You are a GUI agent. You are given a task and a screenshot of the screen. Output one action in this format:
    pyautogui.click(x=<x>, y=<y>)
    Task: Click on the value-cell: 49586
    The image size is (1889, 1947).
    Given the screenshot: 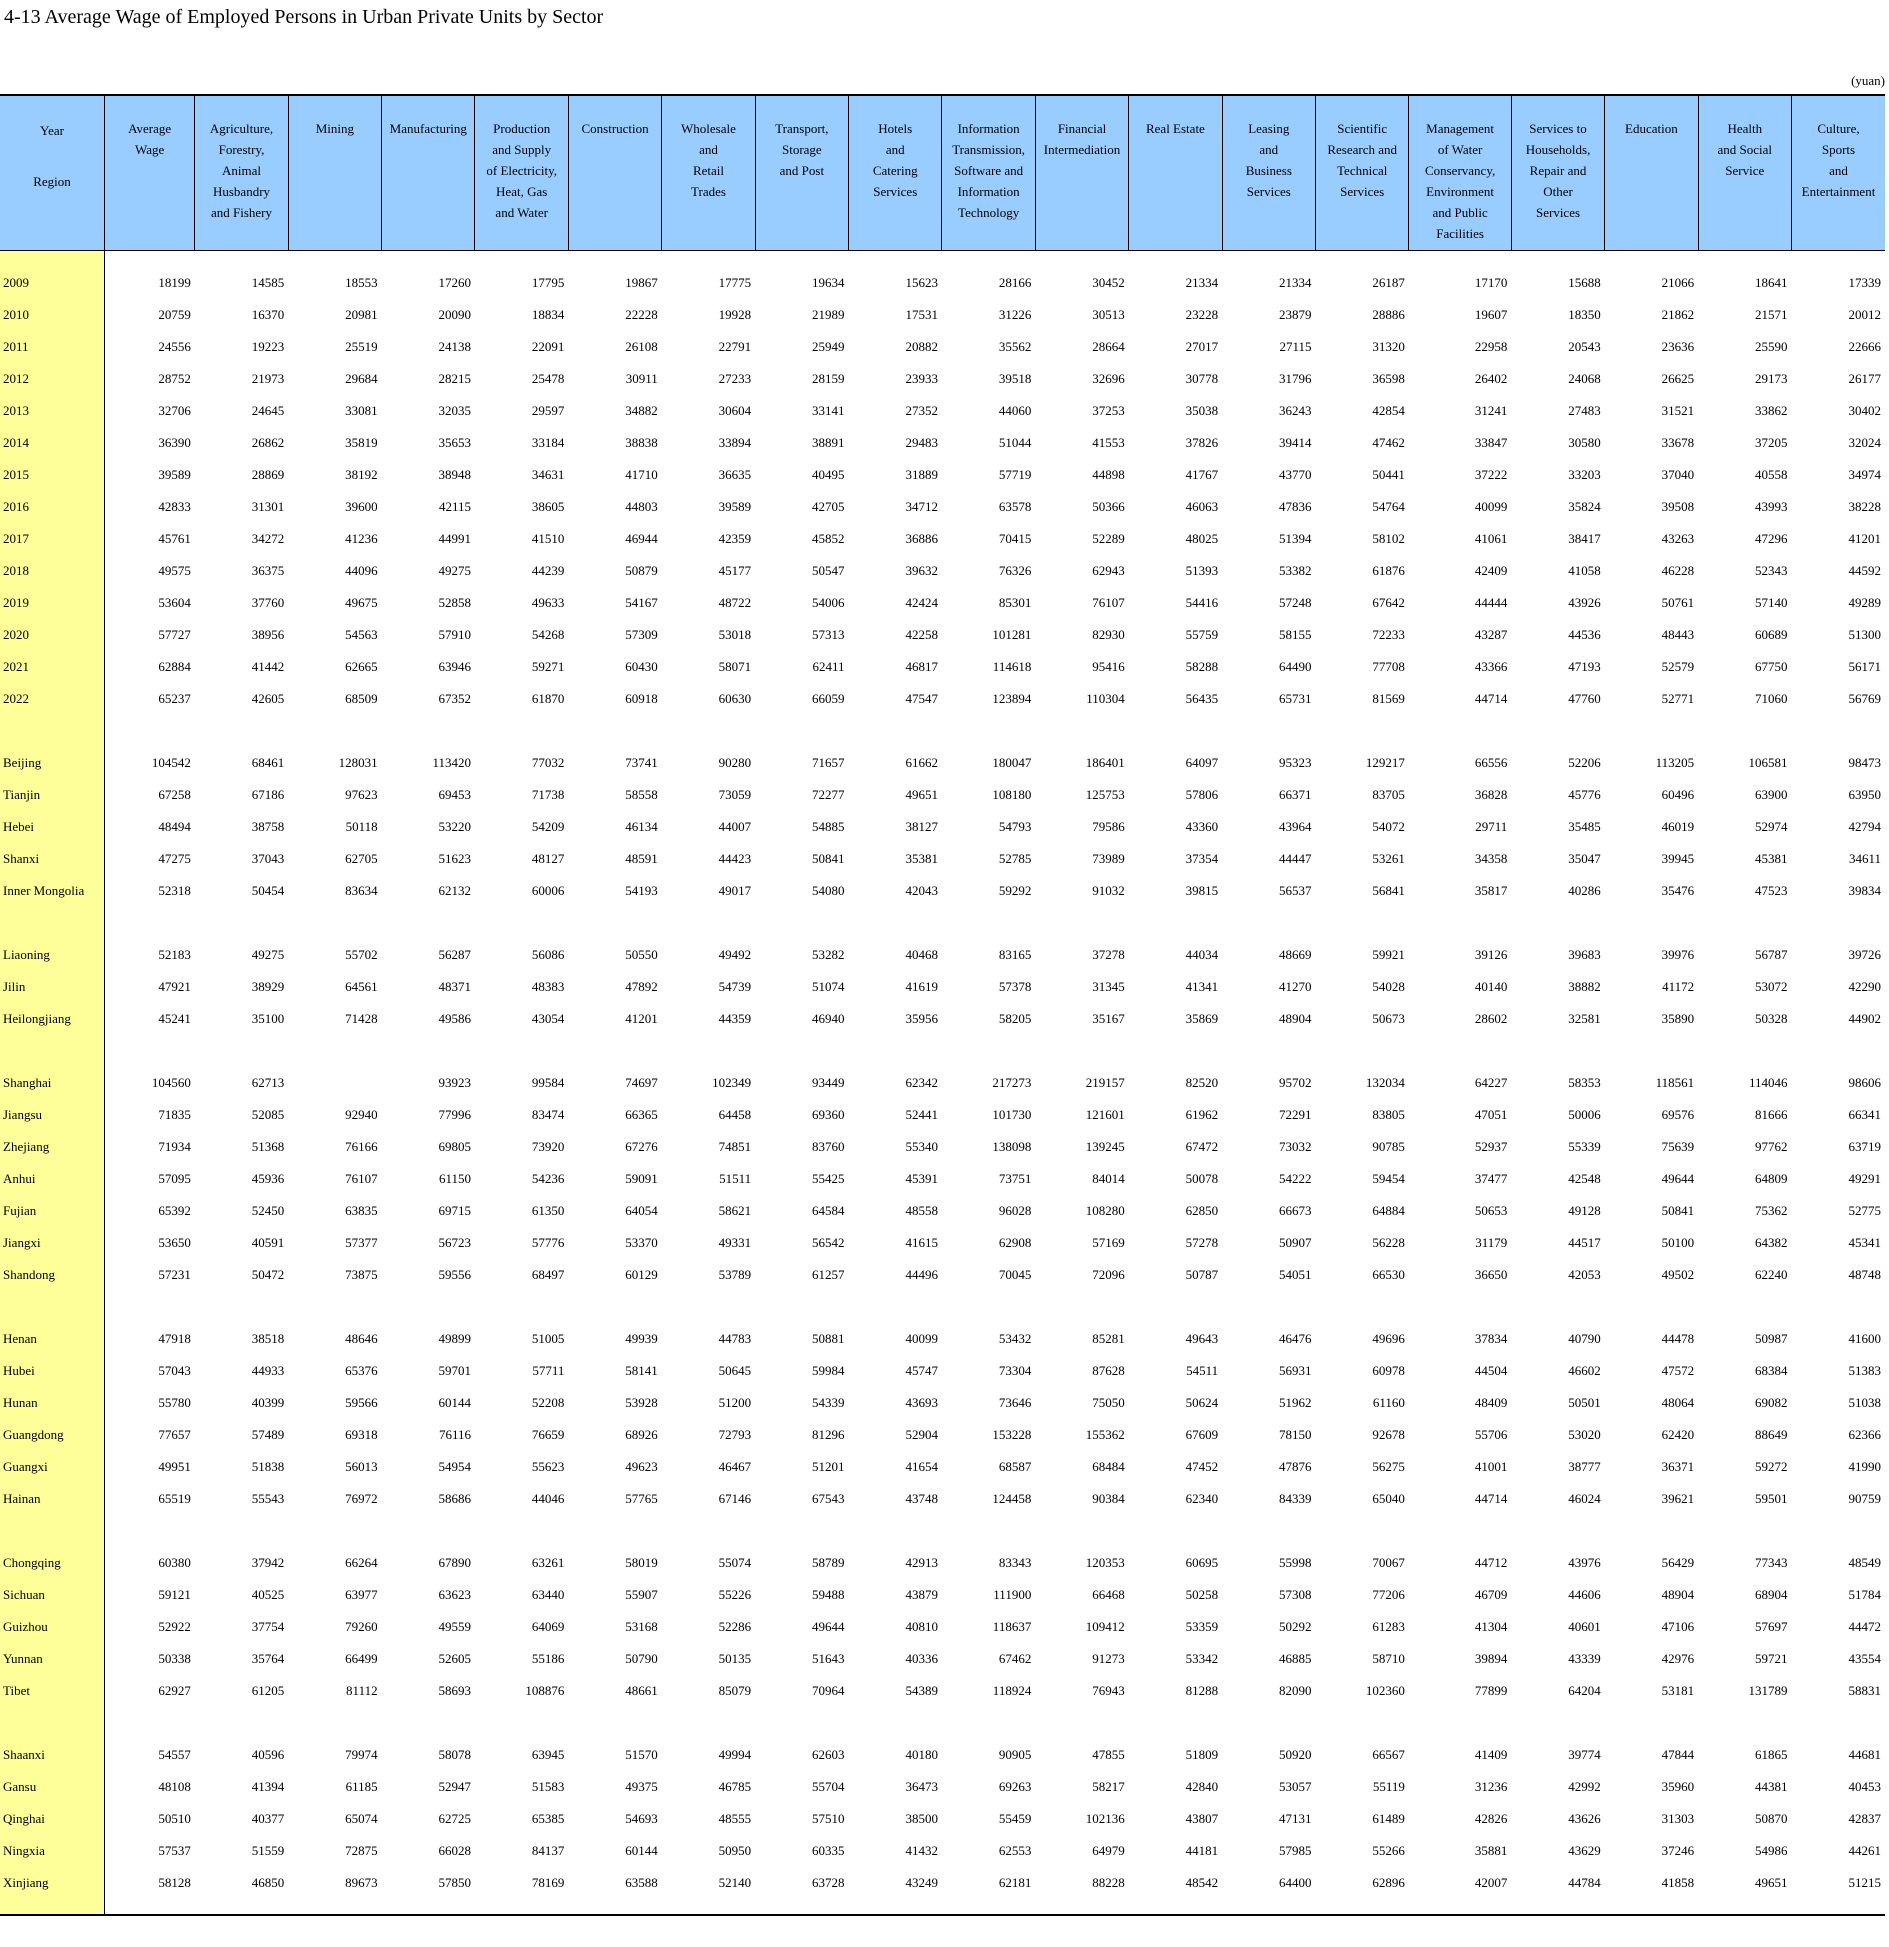 What is the action you would take?
    pyautogui.click(x=454, y=1018)
    